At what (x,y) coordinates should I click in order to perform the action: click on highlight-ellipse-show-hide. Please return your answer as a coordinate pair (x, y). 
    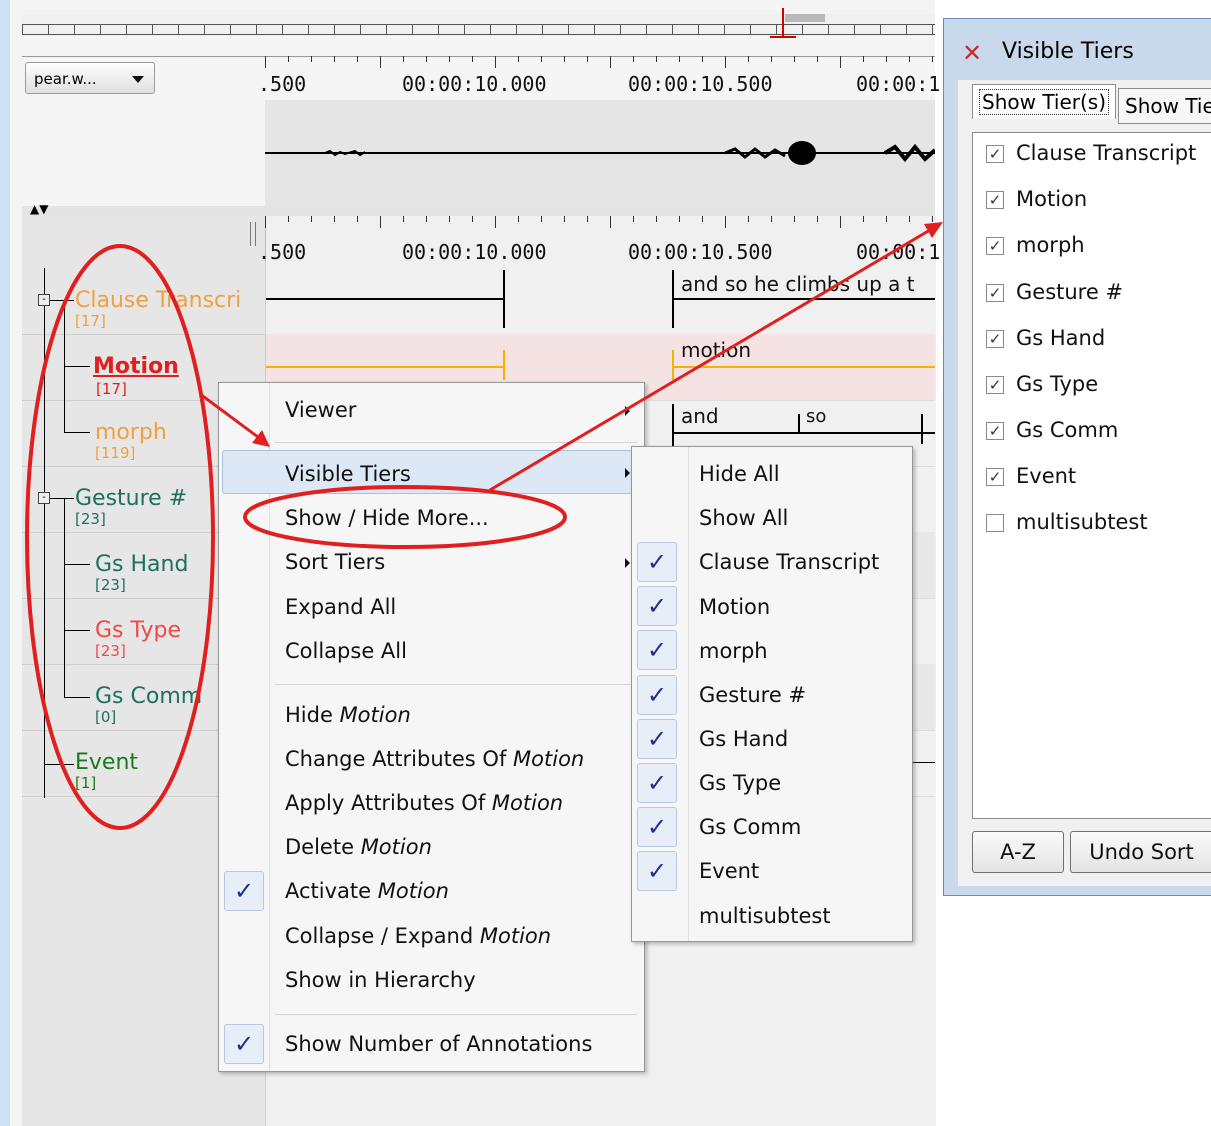
    Looking at the image, I should click on (405, 517).